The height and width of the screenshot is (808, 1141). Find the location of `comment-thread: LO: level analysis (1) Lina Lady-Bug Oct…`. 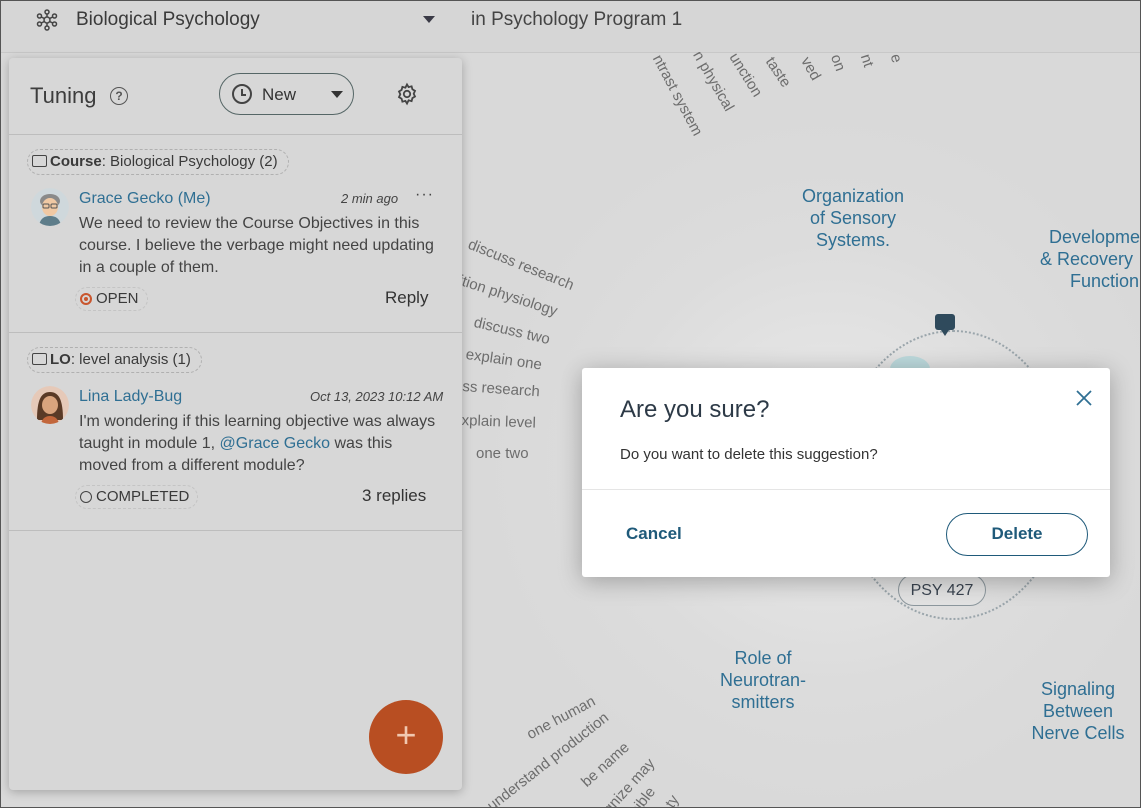

comment-thread: LO: level analysis (1) Lina Lady-Bug Oct… is located at coordinates (235, 431).